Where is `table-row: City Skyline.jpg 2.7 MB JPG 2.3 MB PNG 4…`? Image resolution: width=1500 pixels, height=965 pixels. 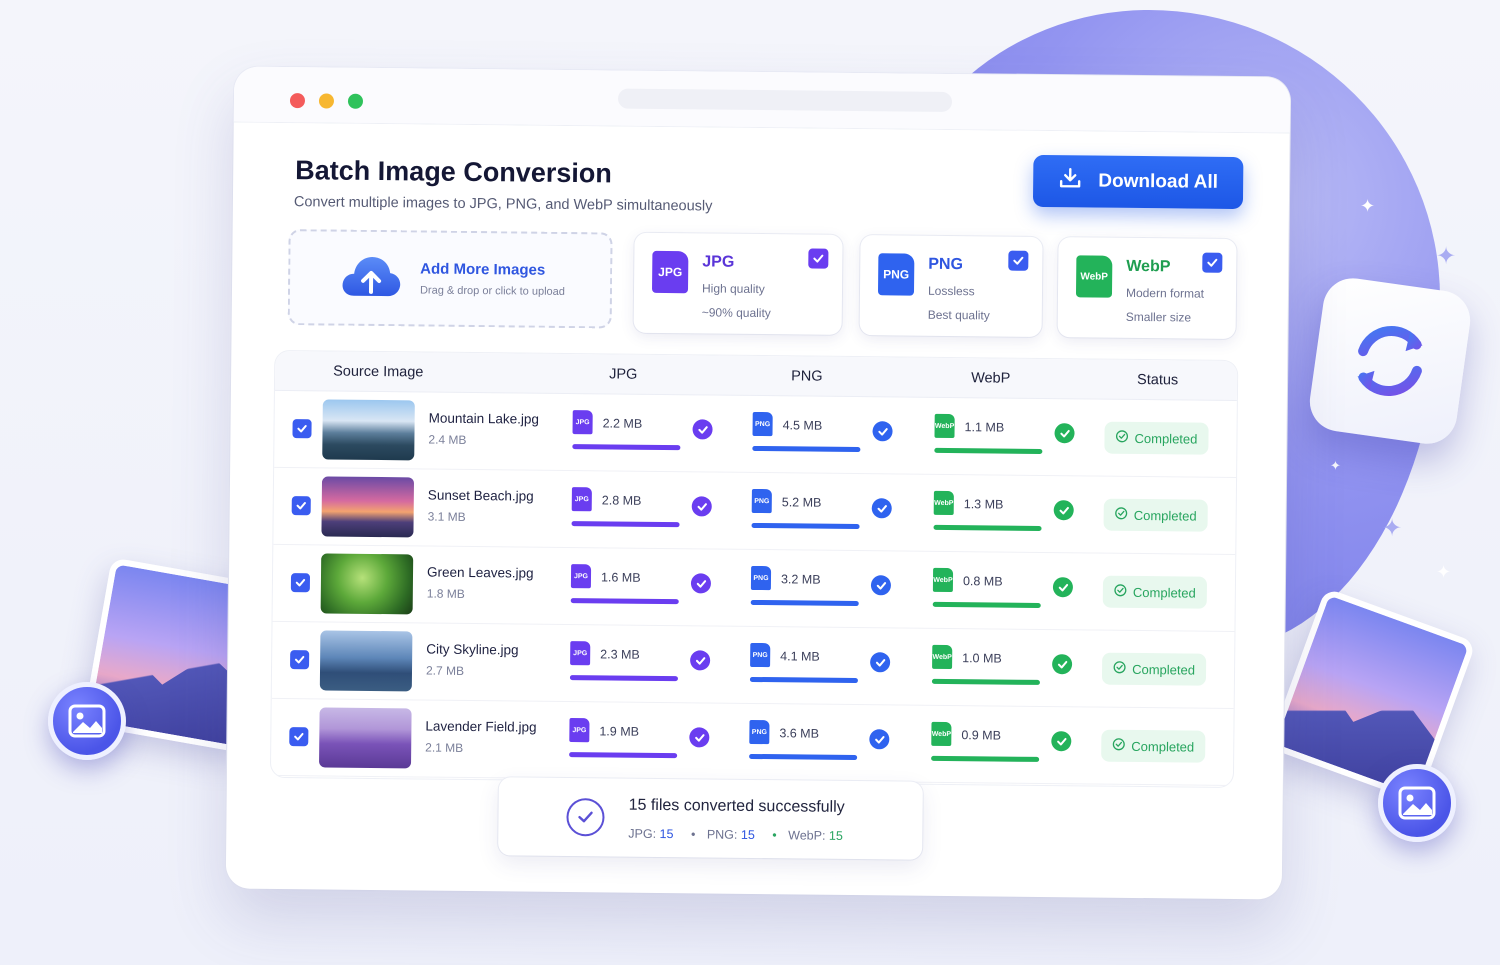
table-row: City Skyline.jpg 2.7 MB JPG 2.3 MB PNG 4… is located at coordinates (753, 665).